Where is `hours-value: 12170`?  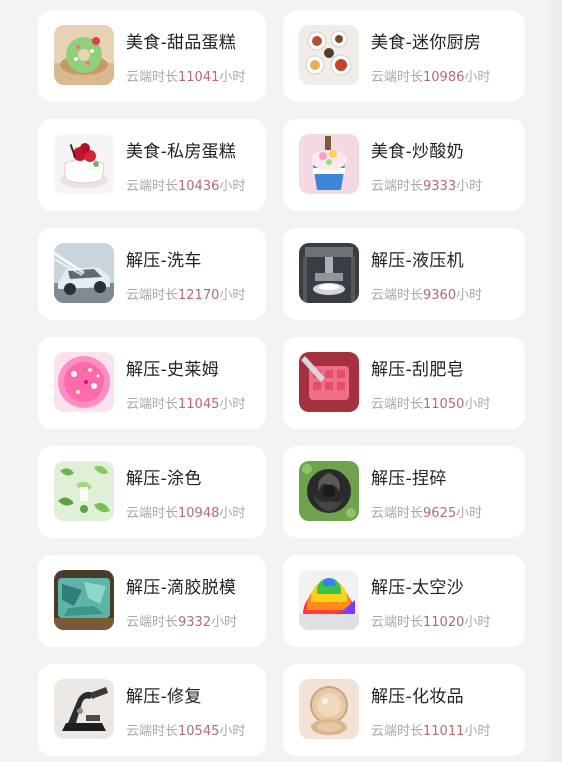
hours-value: 12170 is located at coordinates (199, 295).